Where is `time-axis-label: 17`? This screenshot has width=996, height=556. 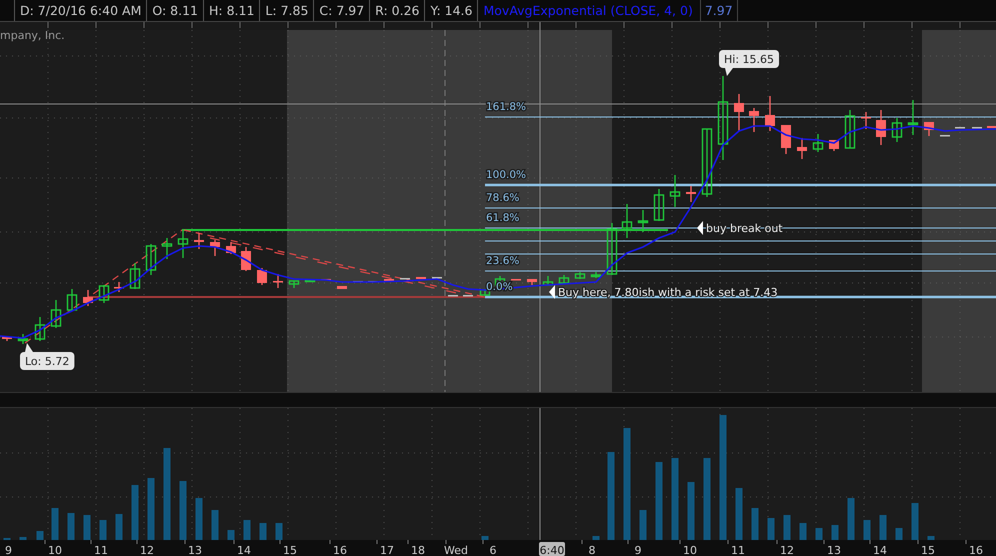
time-axis-label: 17 is located at coordinates (387, 550).